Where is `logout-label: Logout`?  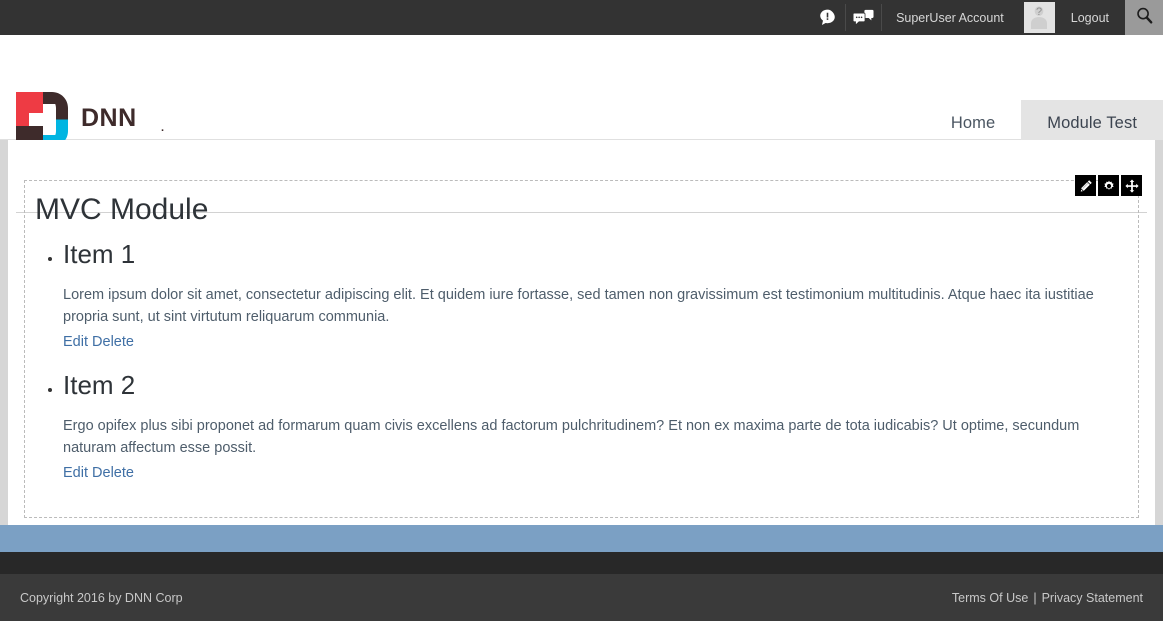 logout-label: Logout is located at coordinates (1089, 17).